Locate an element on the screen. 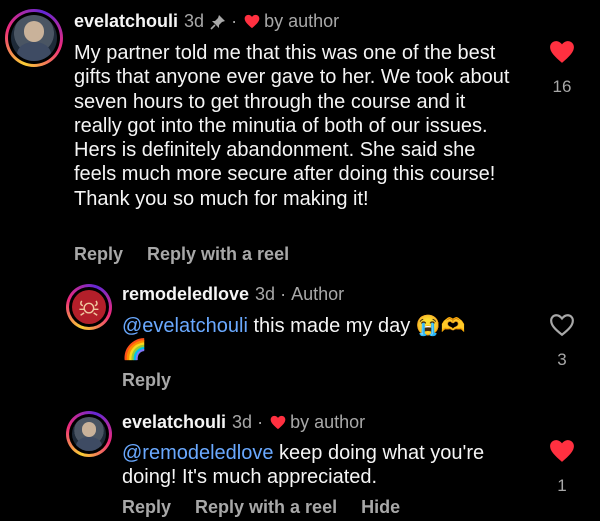 This screenshot has height=521, width=600. comment-header: remodeledlove 3d · Author is located at coordinates (233, 294).